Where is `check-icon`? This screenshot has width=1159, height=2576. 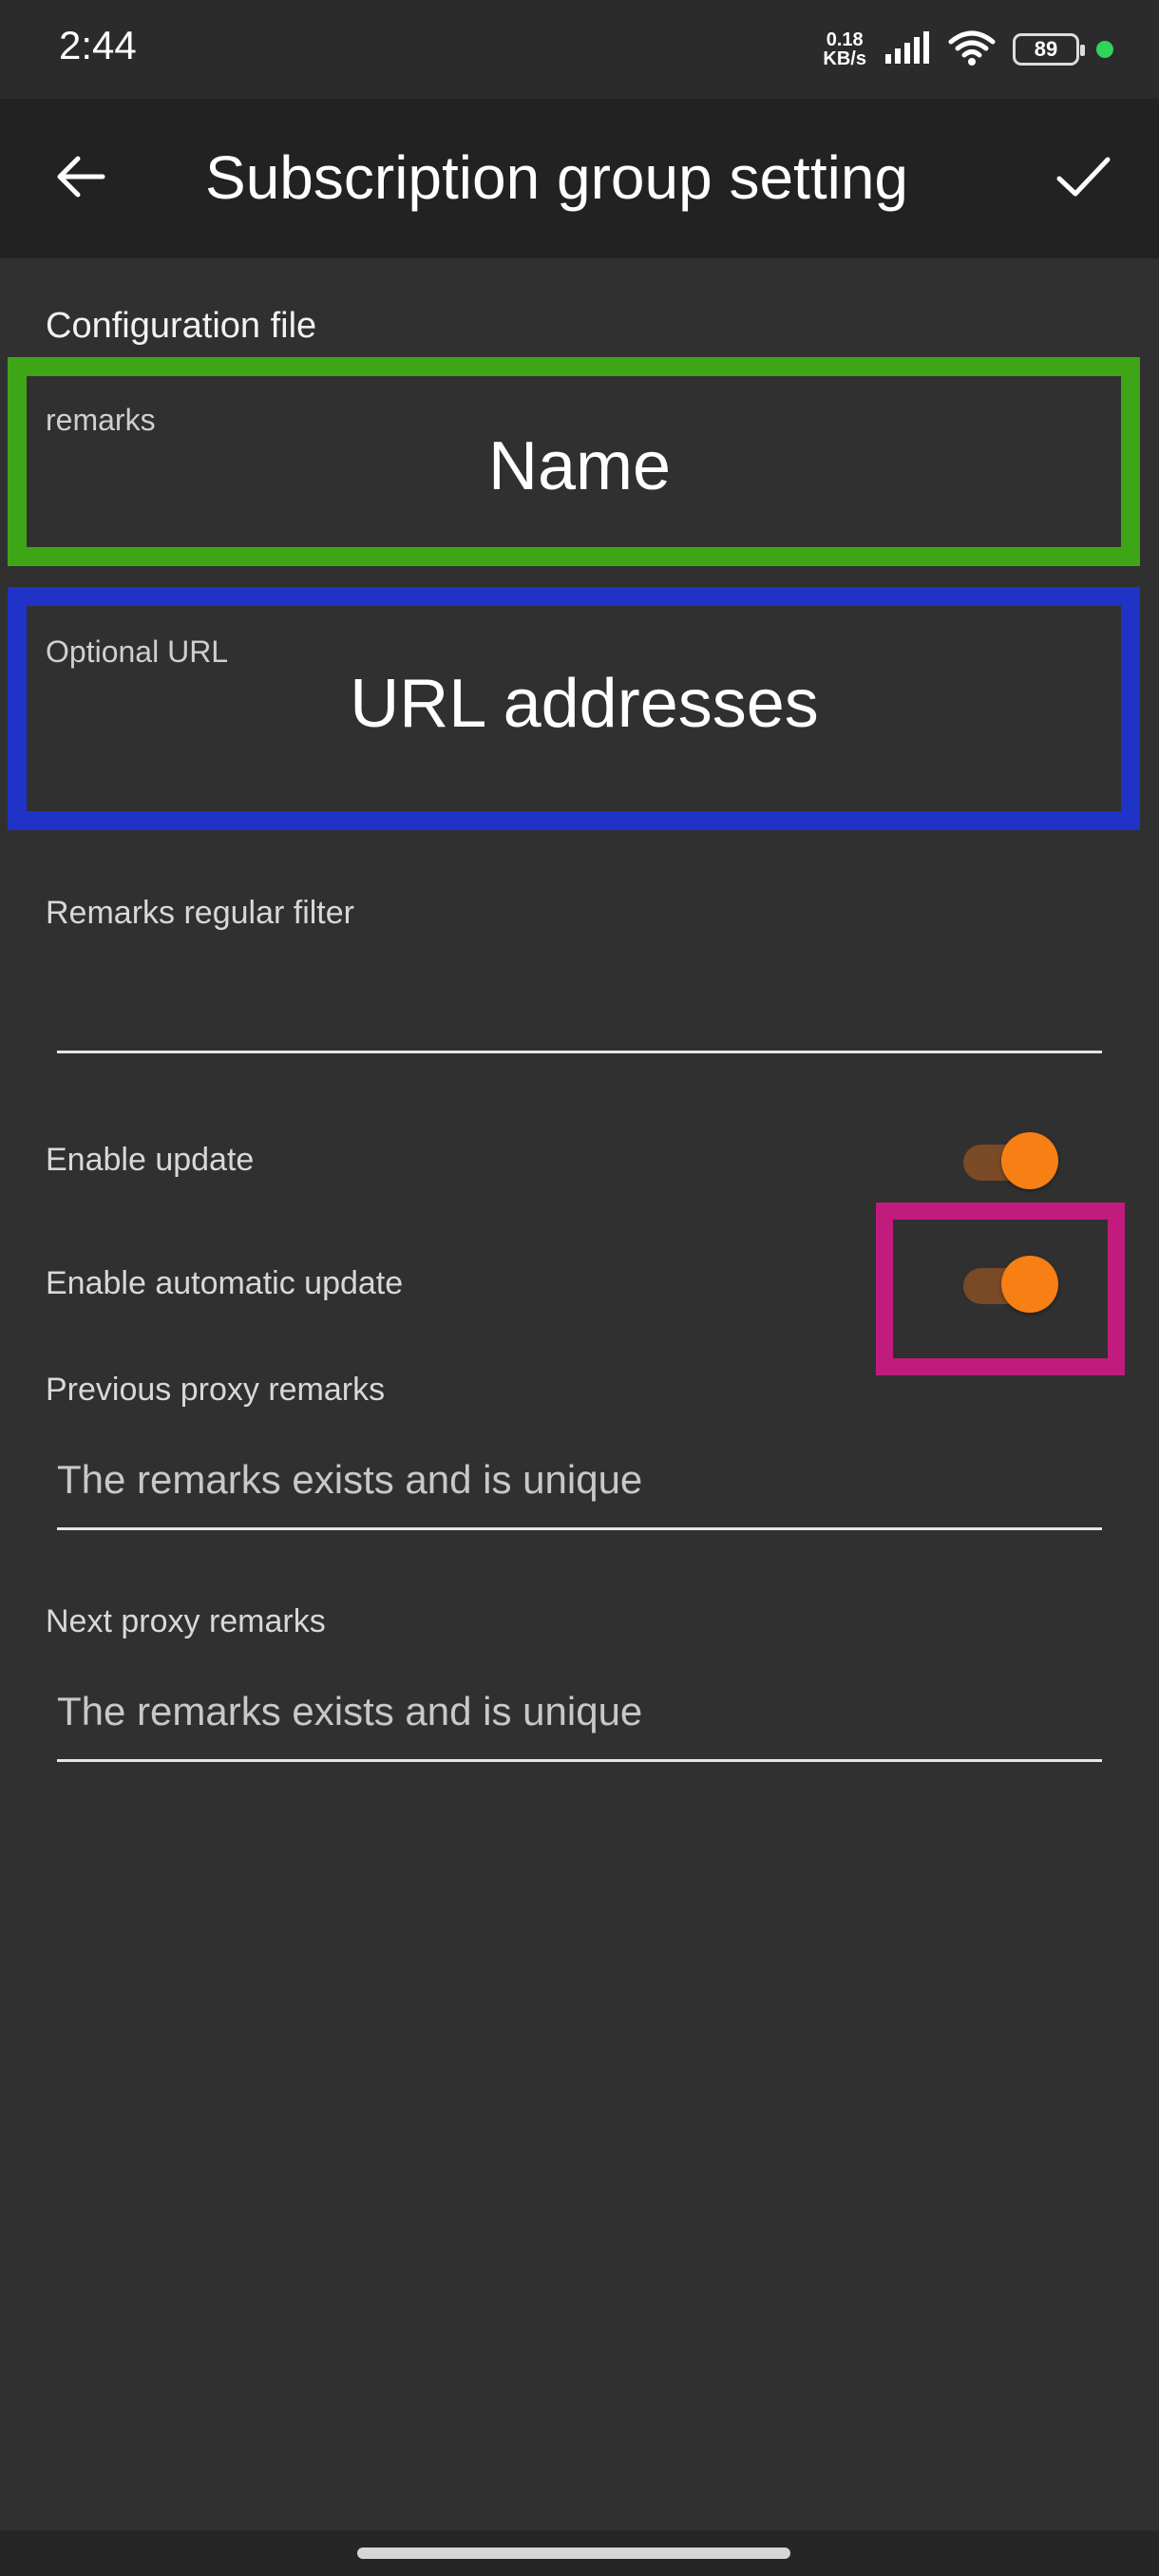
check-icon is located at coordinates (1083, 179).